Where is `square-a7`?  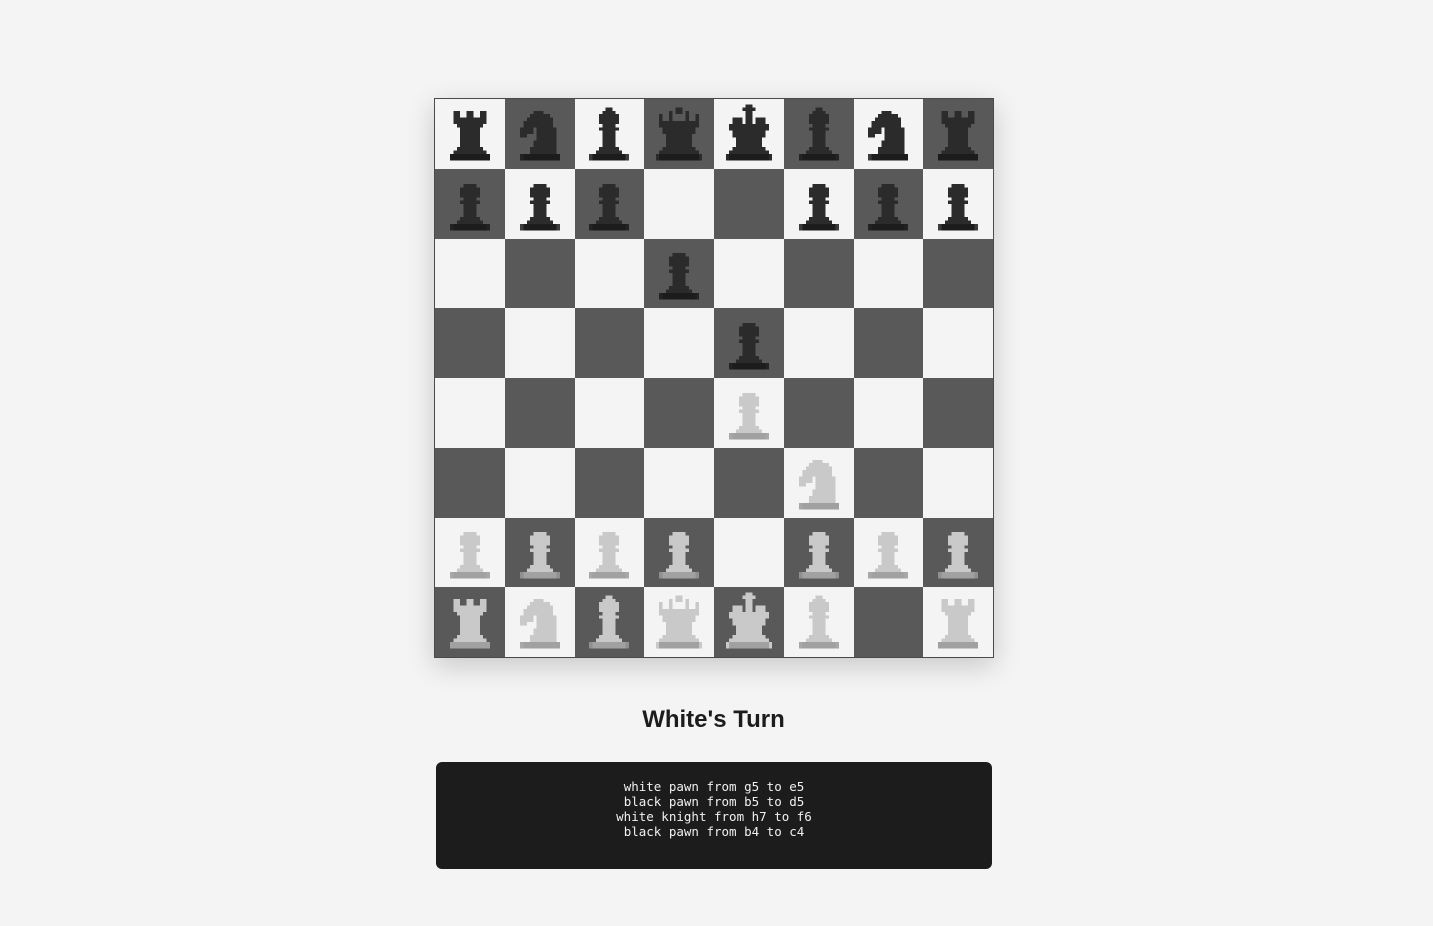 square-a7 is located at coordinates (470, 203).